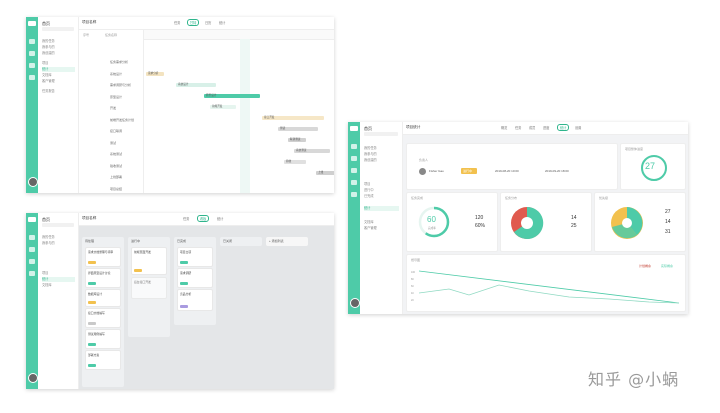 The image size is (720, 413). Describe the element at coordinates (149, 261) in the screenshot. I see `kanban-card: 前端页面开发` at that location.